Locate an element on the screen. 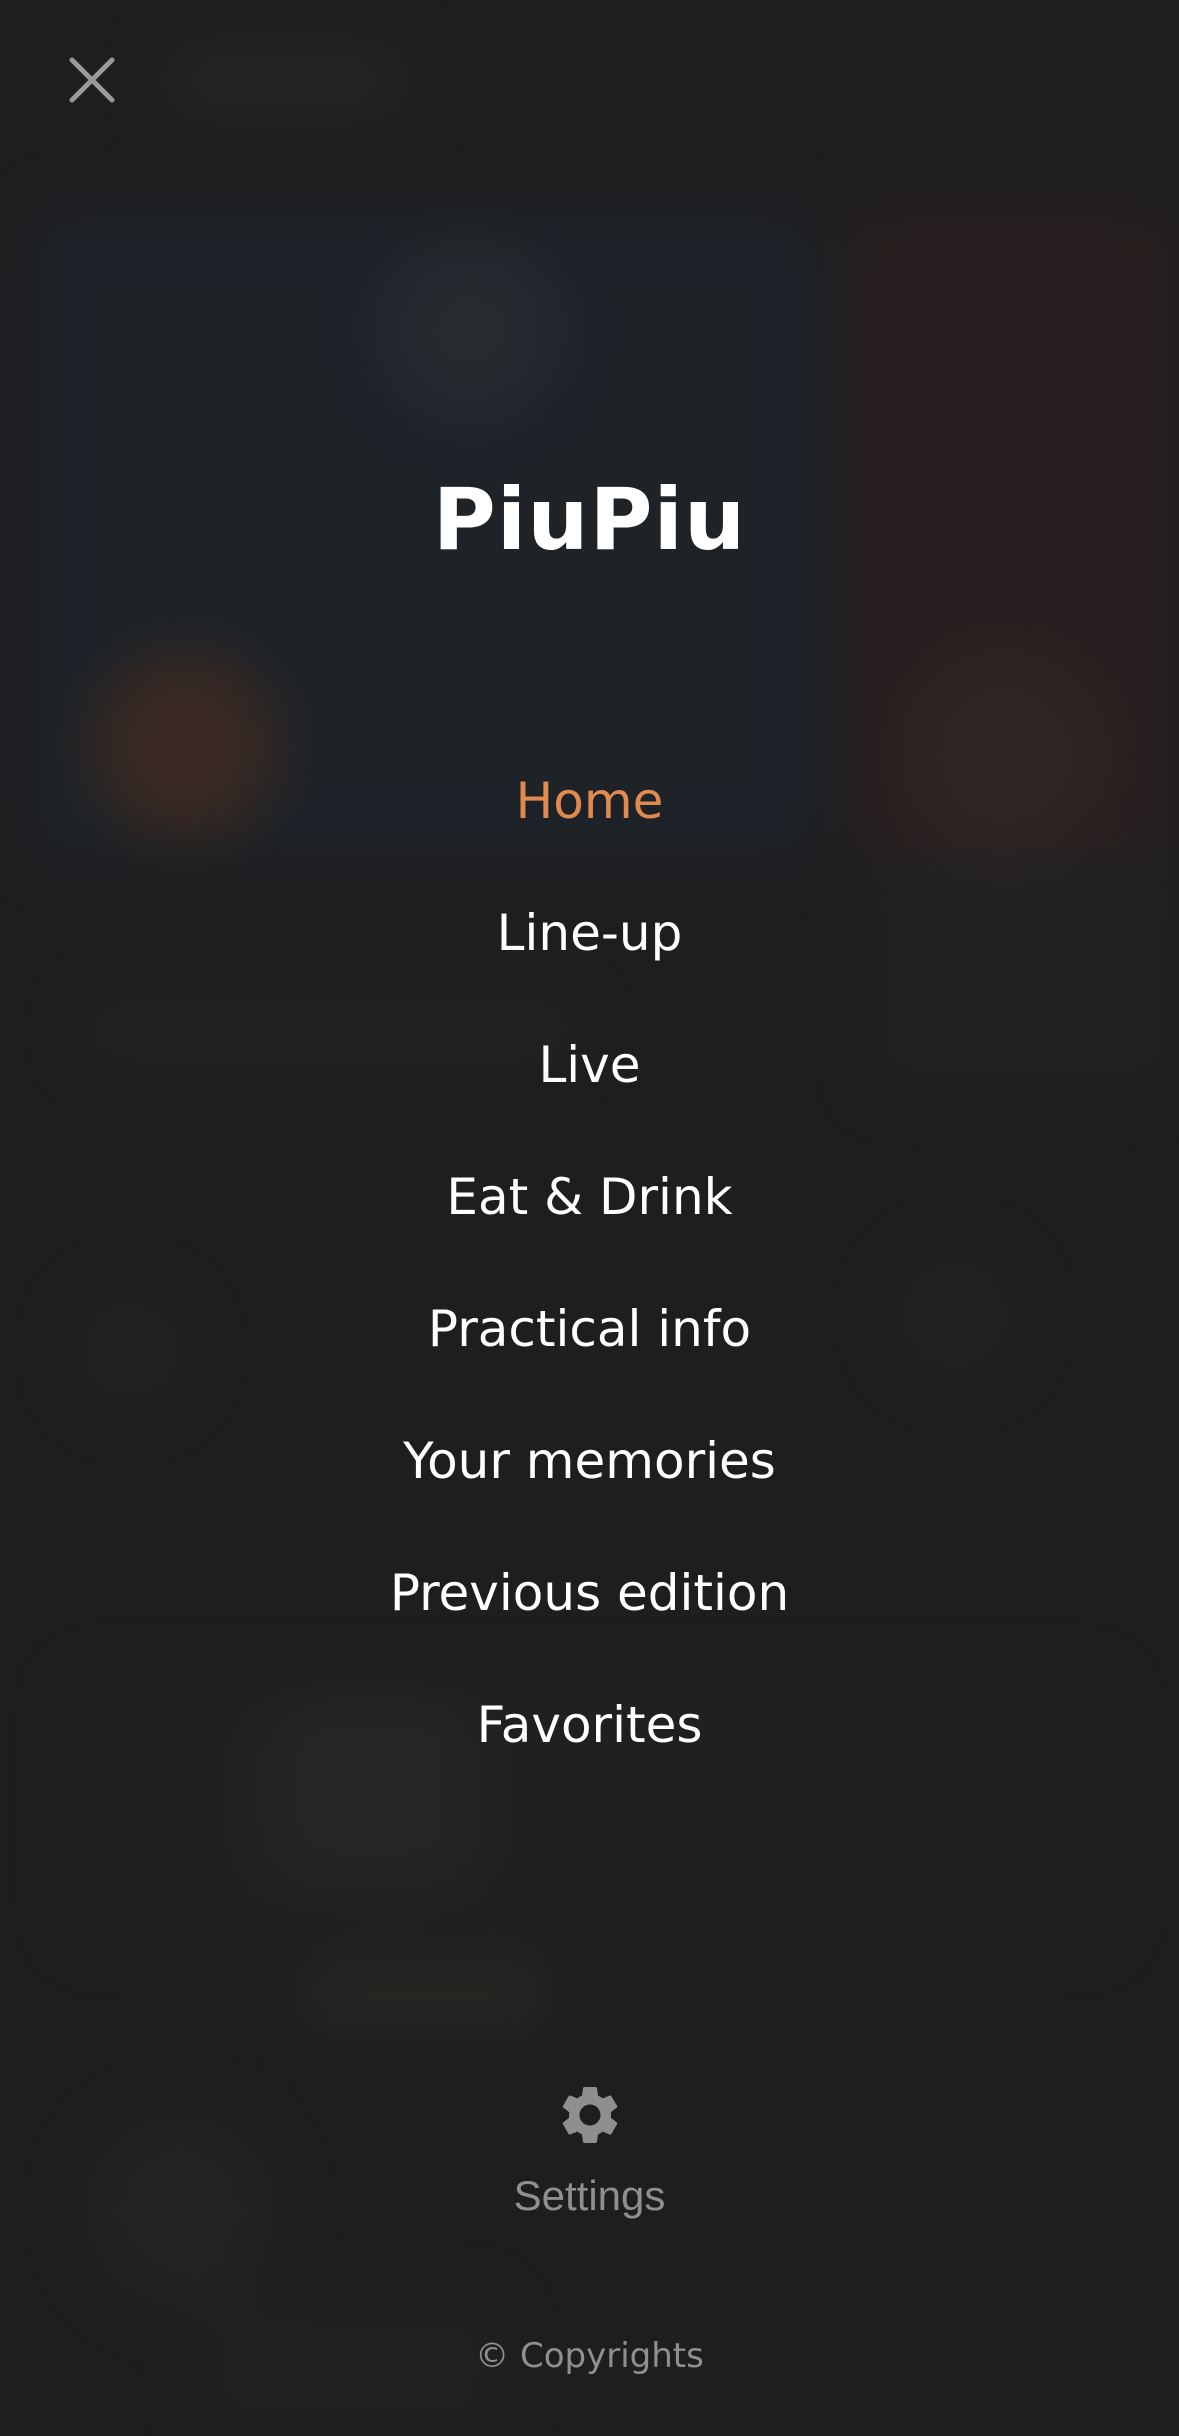  menu-item-home: Home is located at coordinates (589, 801).